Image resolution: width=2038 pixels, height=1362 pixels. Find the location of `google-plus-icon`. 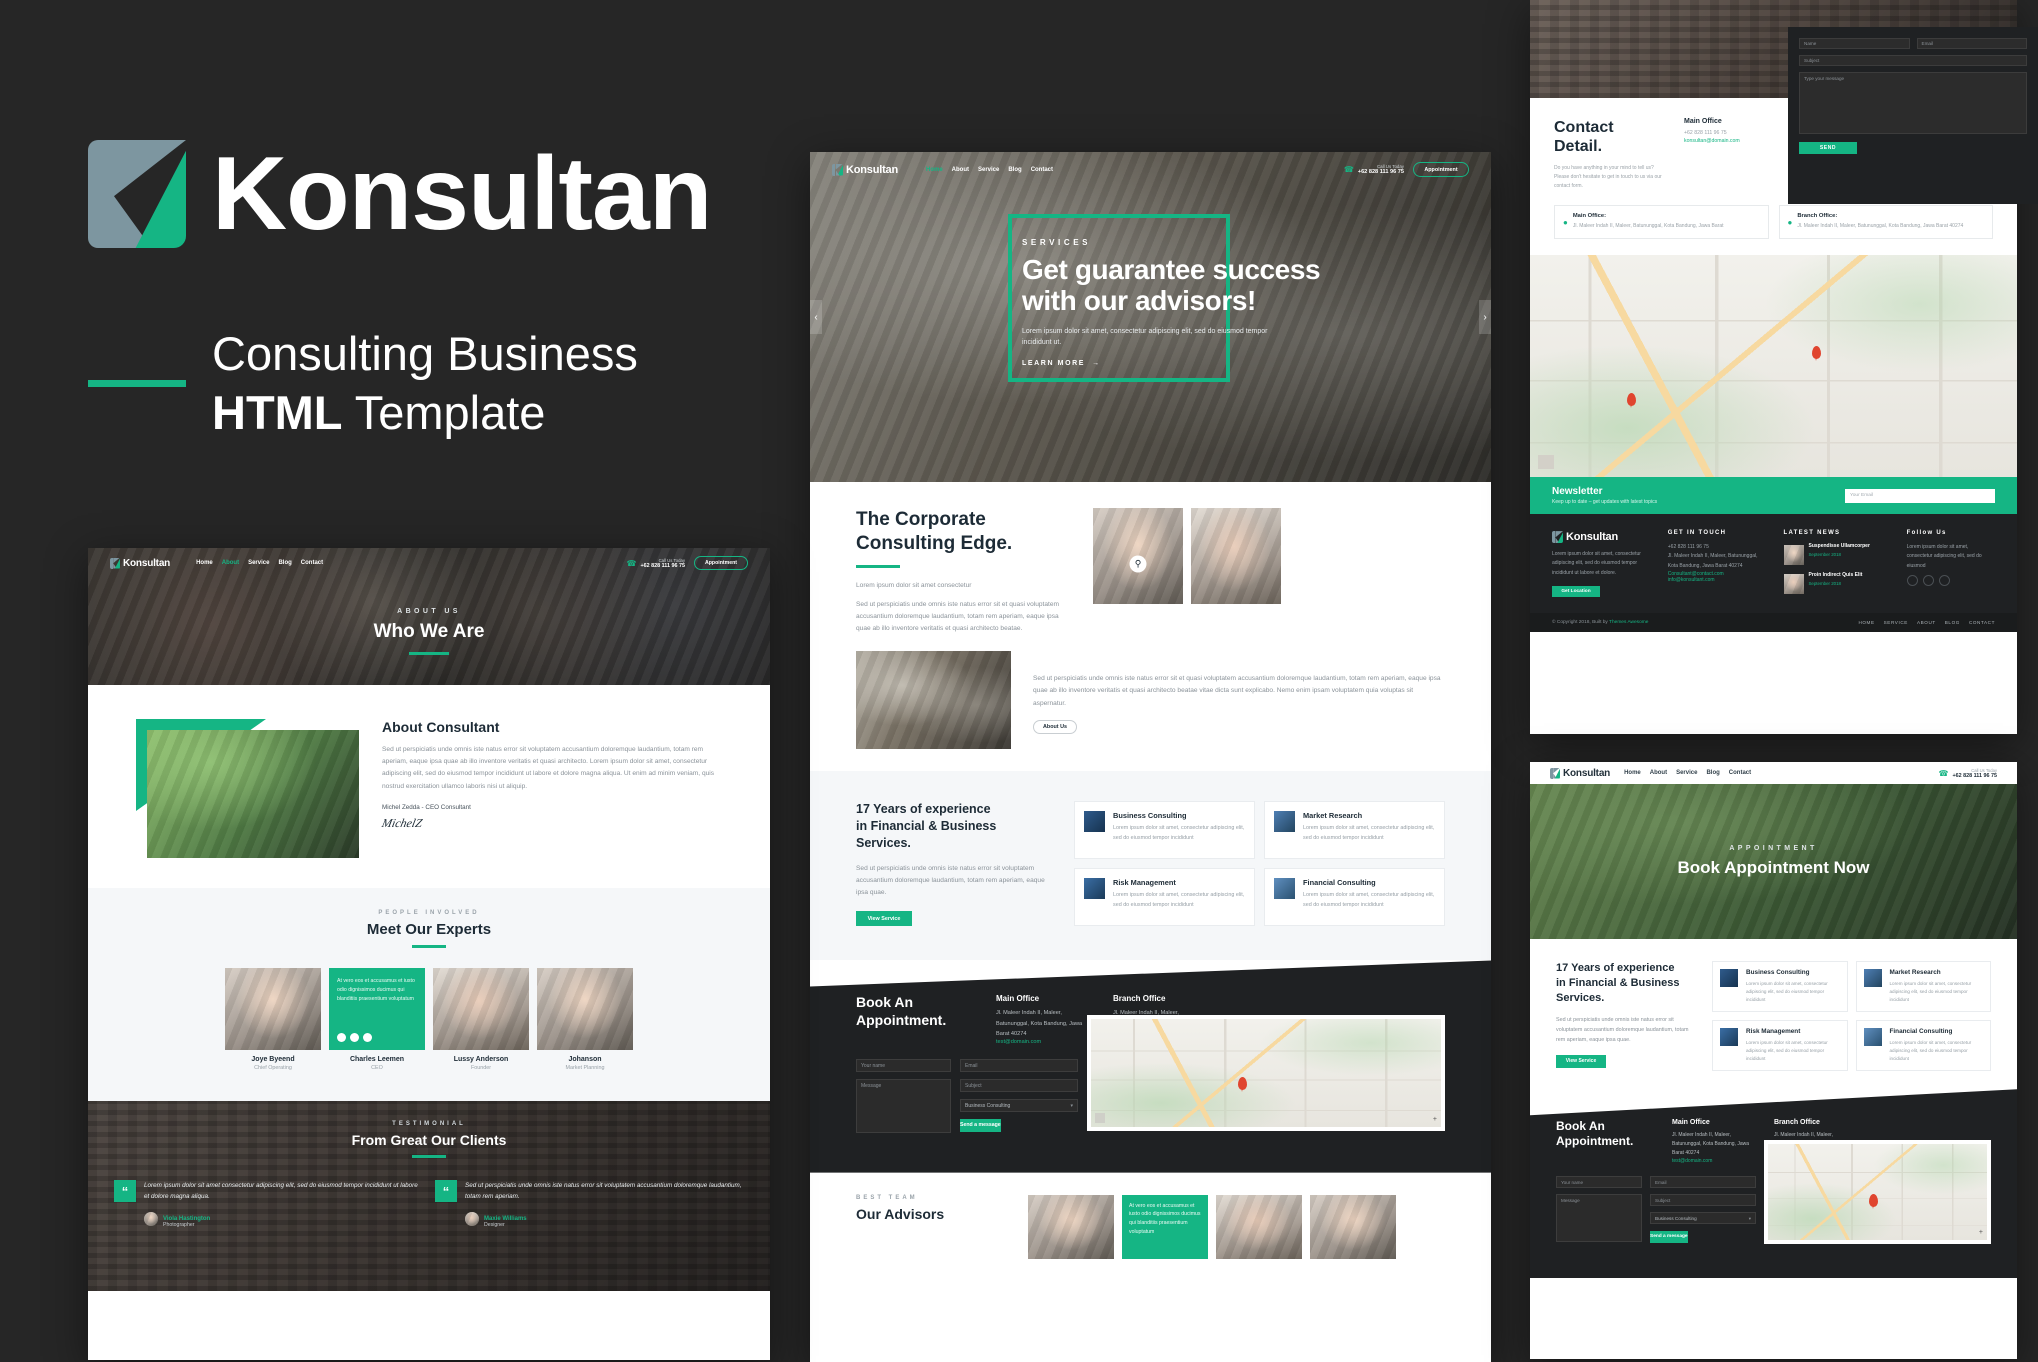

google-plus-icon is located at coordinates (1944, 580).